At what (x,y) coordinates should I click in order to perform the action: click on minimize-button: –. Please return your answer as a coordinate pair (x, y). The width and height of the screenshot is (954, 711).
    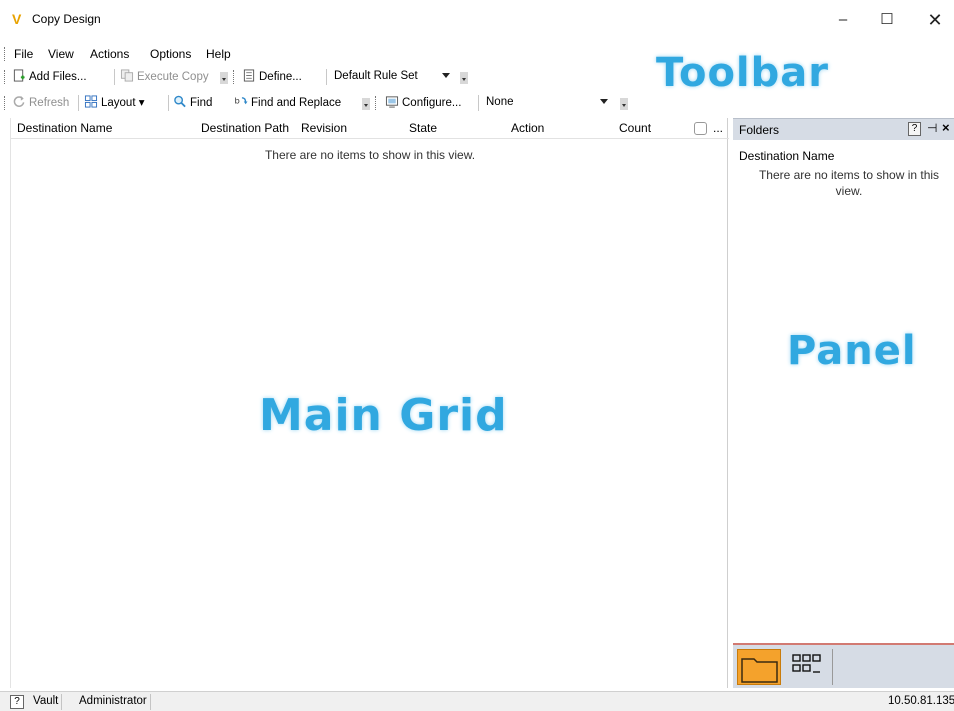
    Looking at the image, I should click on (843, 20).